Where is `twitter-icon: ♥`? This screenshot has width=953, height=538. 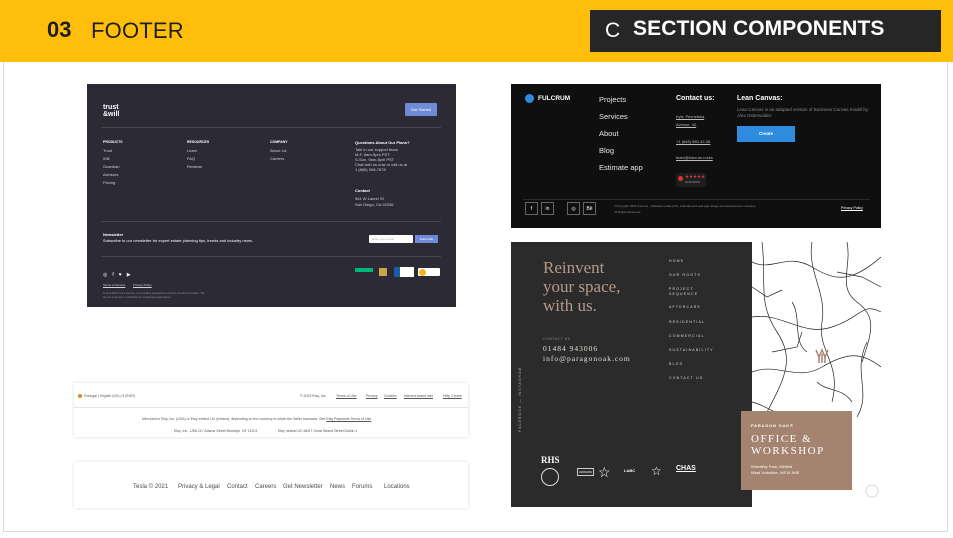
twitter-icon: ♥ is located at coordinates (120, 275).